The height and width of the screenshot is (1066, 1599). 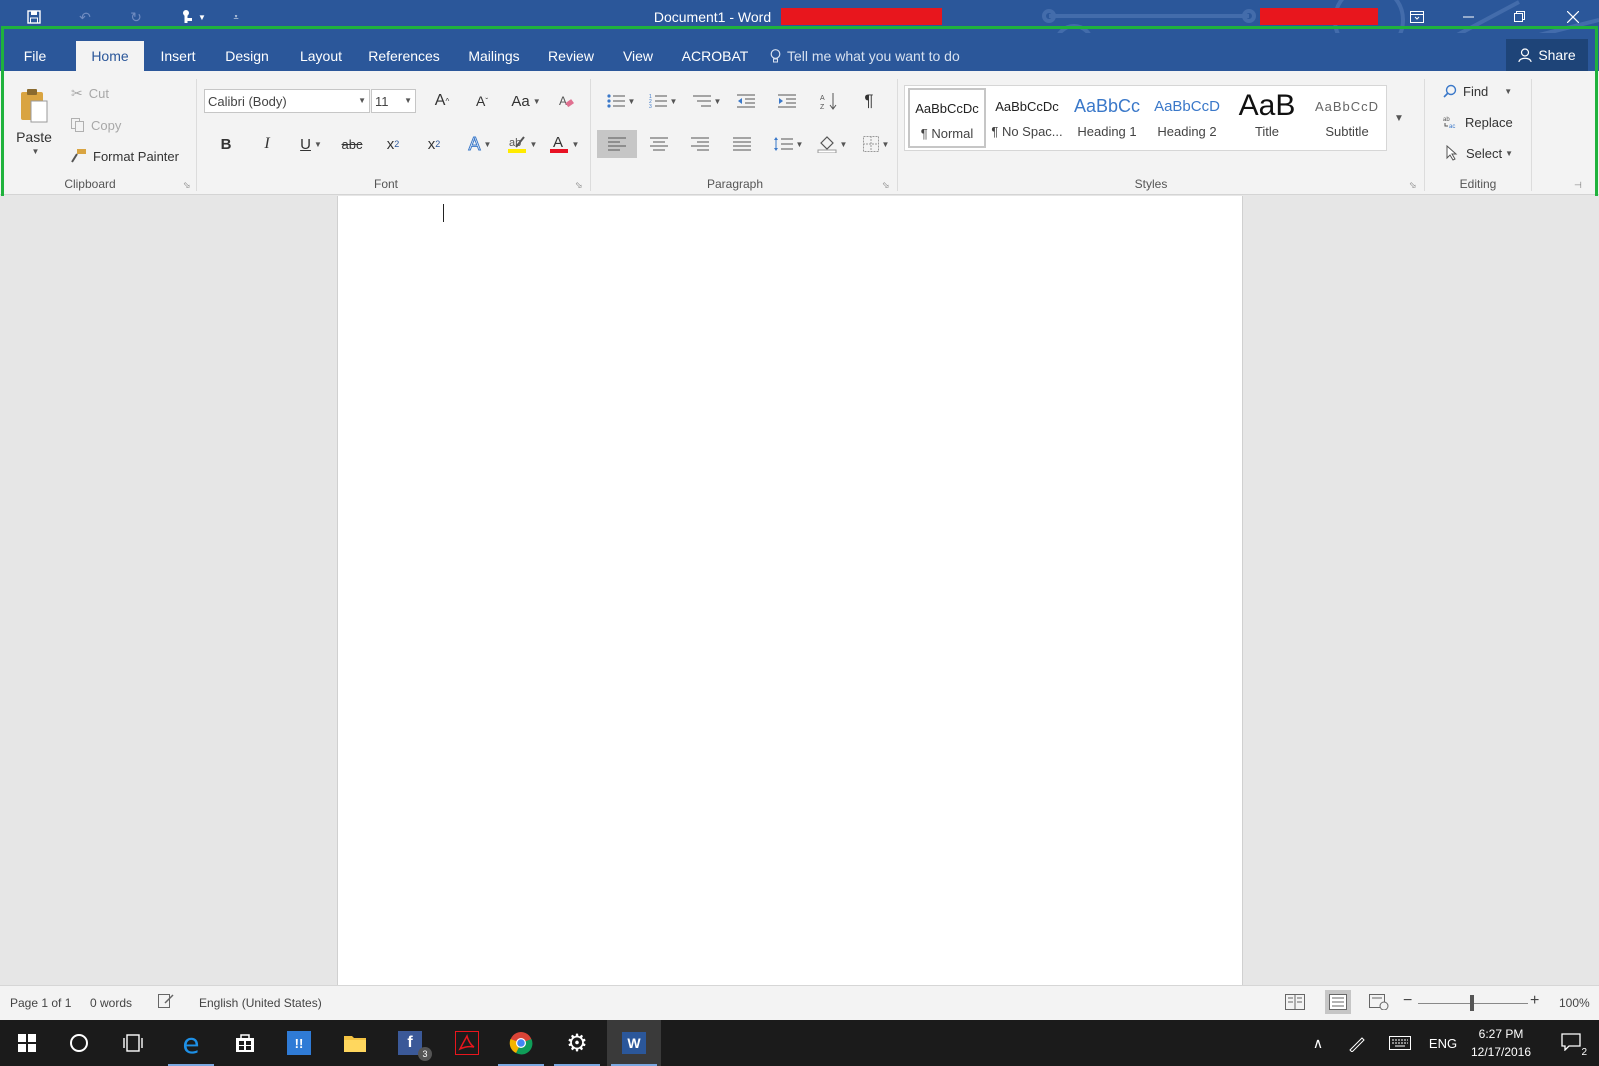 I want to click on language-status: English (United States), so click(x=260, y=1003).